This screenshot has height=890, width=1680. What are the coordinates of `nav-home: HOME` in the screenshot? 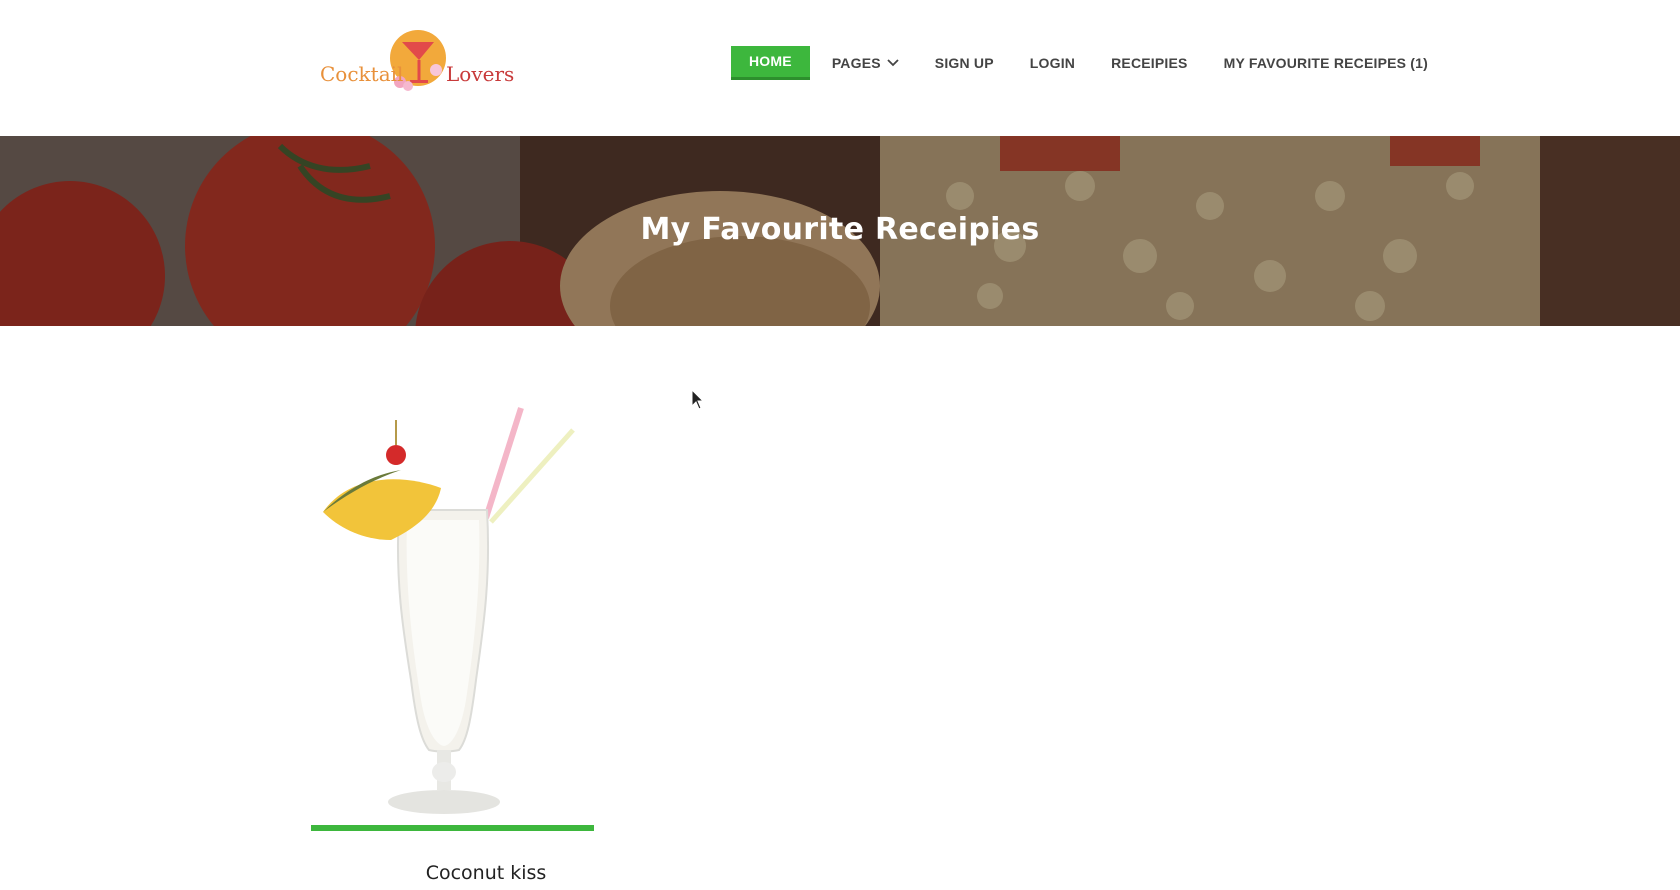 It's located at (770, 63).